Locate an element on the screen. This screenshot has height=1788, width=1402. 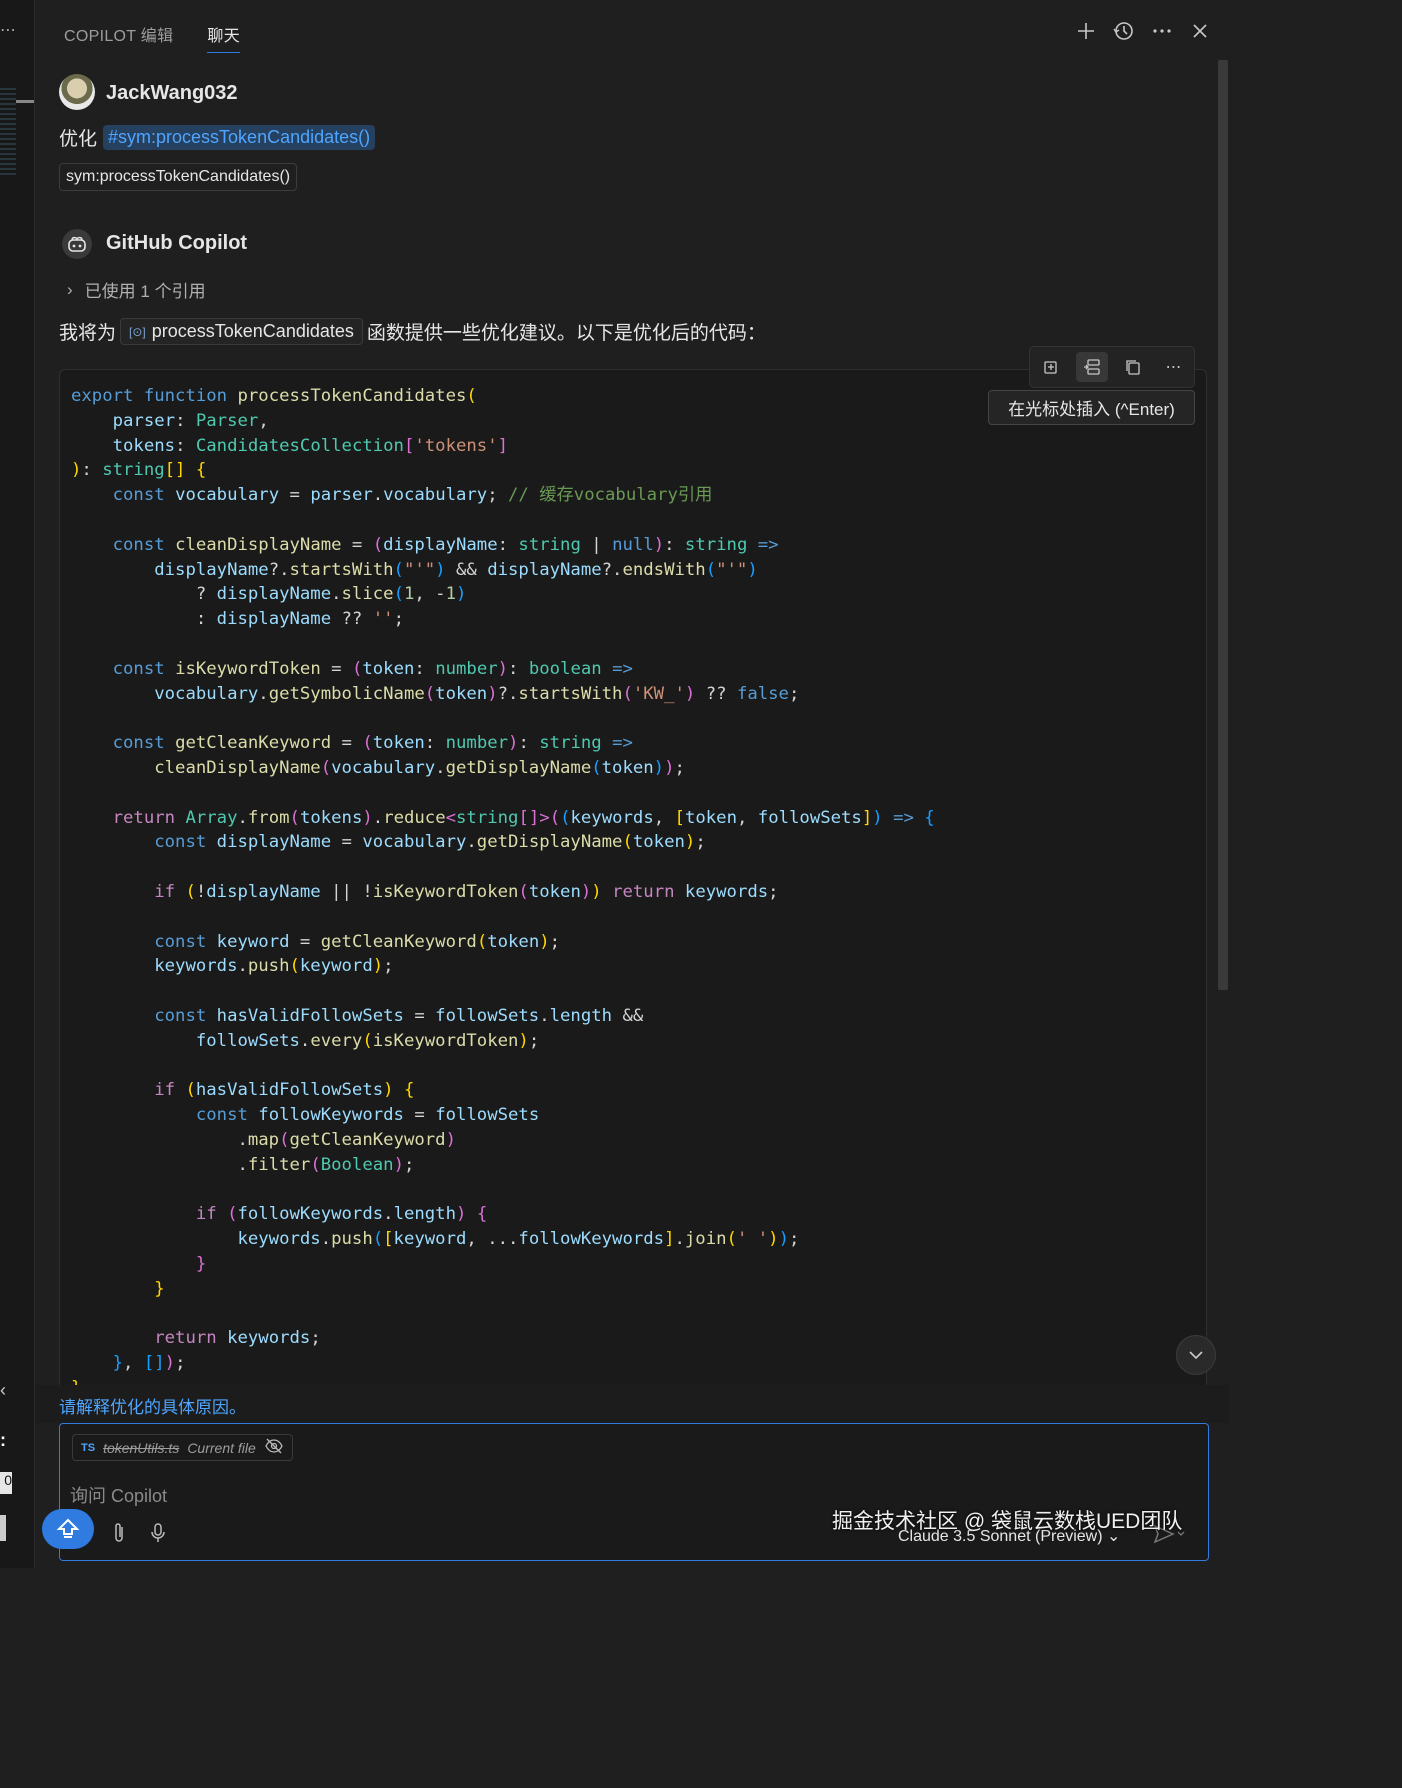
more-icon is located at coordinates (1162, 31).